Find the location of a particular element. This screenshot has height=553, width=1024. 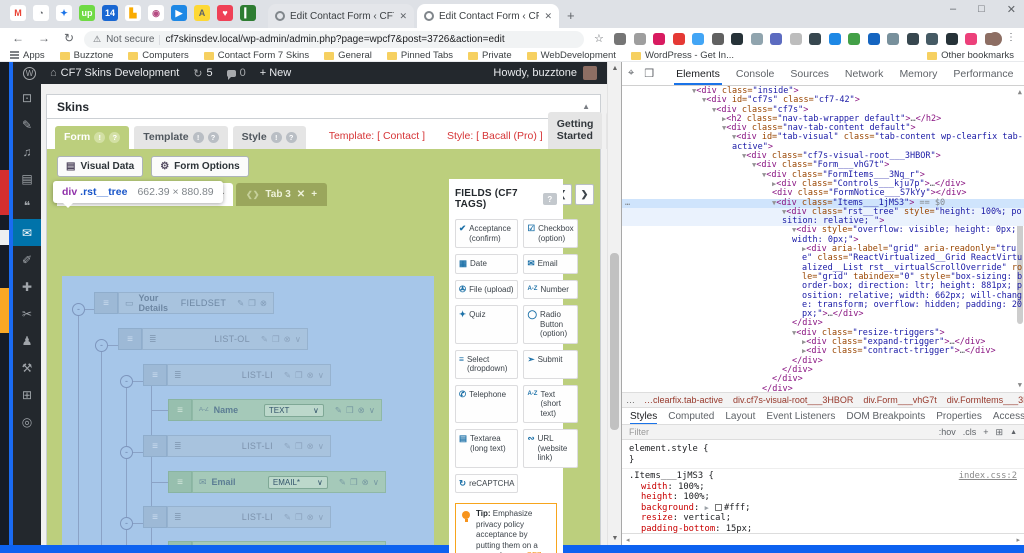

tree-node: ≡ ✉ Email EMAIL* ∨ ✎ ❐ ⊗ ∨ is located at coordinates (277, 482).